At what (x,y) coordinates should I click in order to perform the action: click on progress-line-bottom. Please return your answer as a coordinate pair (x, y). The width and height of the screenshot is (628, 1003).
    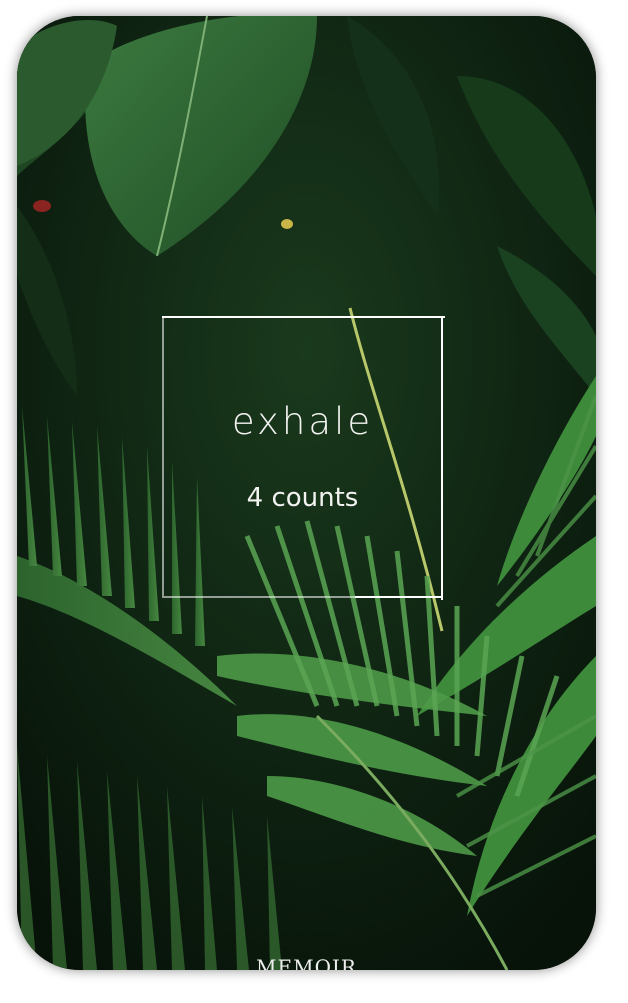
    Looking at the image, I should click on (399, 597).